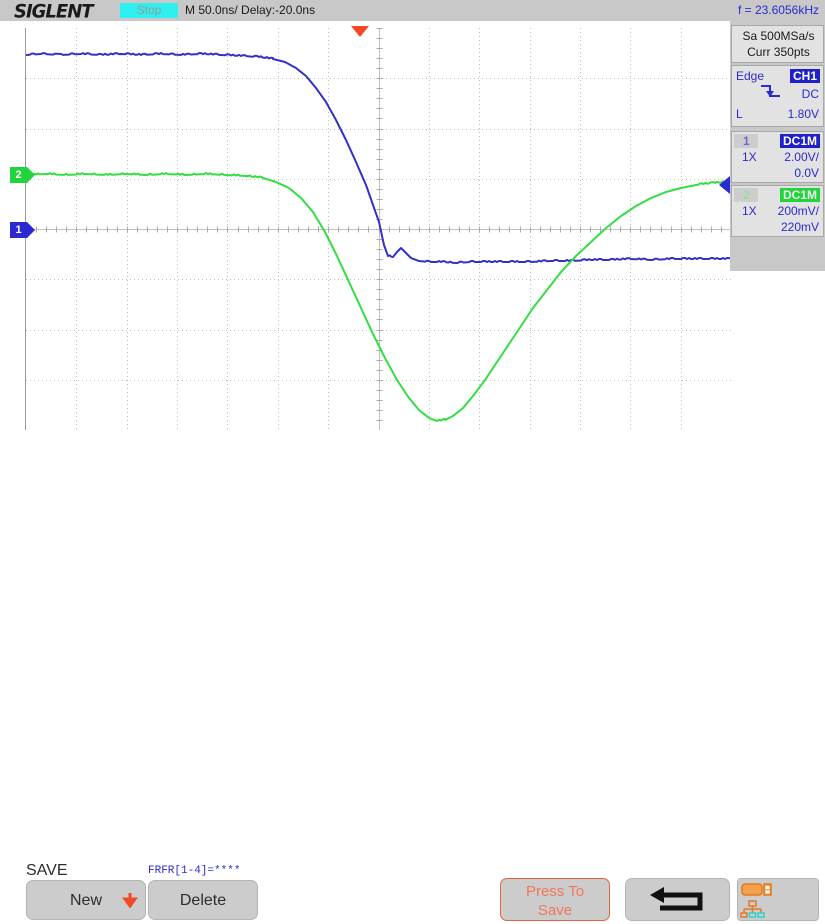 Image resolution: width=825 pixels, height=924 pixels. What do you see at coordinates (22, 230) in the screenshot?
I see `channel1-offset-marker: 1` at bounding box center [22, 230].